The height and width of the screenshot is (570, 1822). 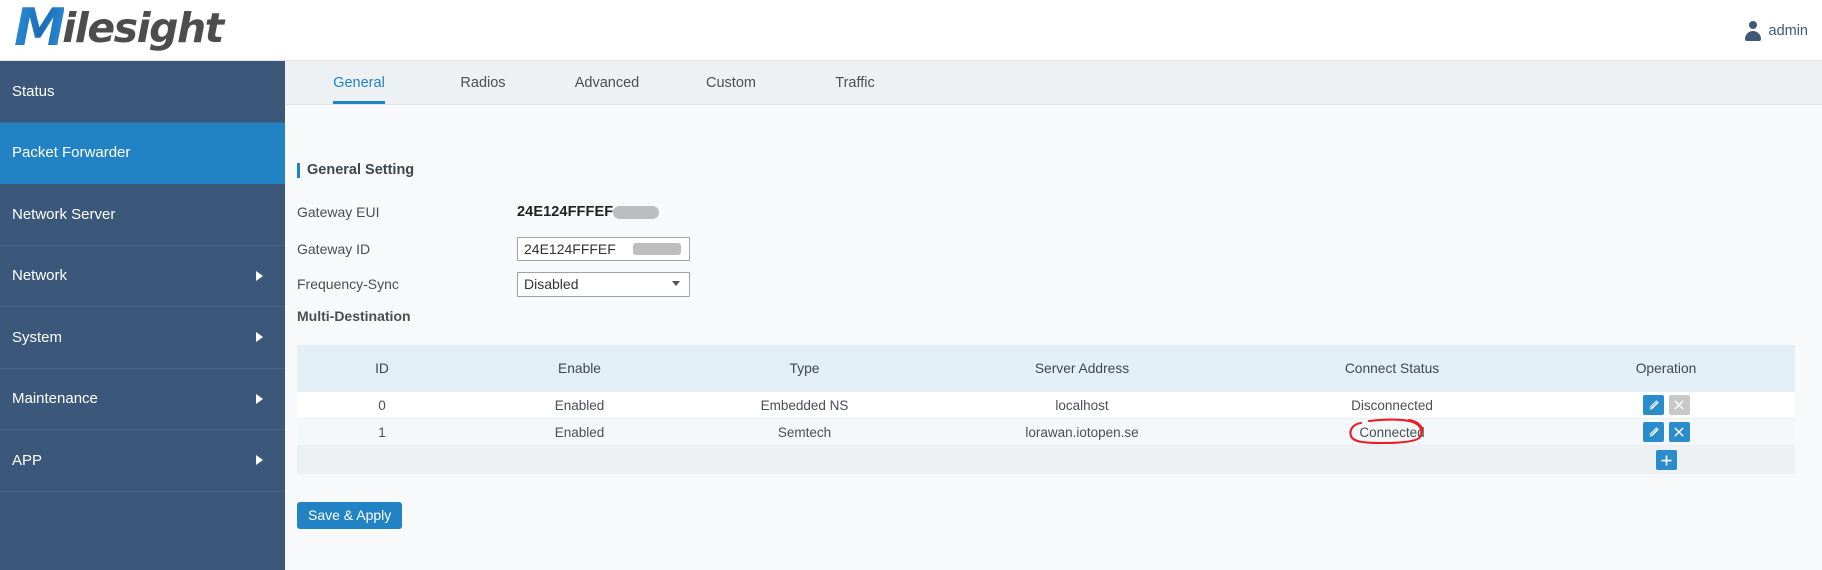 What do you see at coordinates (142, 92) in the screenshot?
I see `sidebar-item-status: Status` at bounding box center [142, 92].